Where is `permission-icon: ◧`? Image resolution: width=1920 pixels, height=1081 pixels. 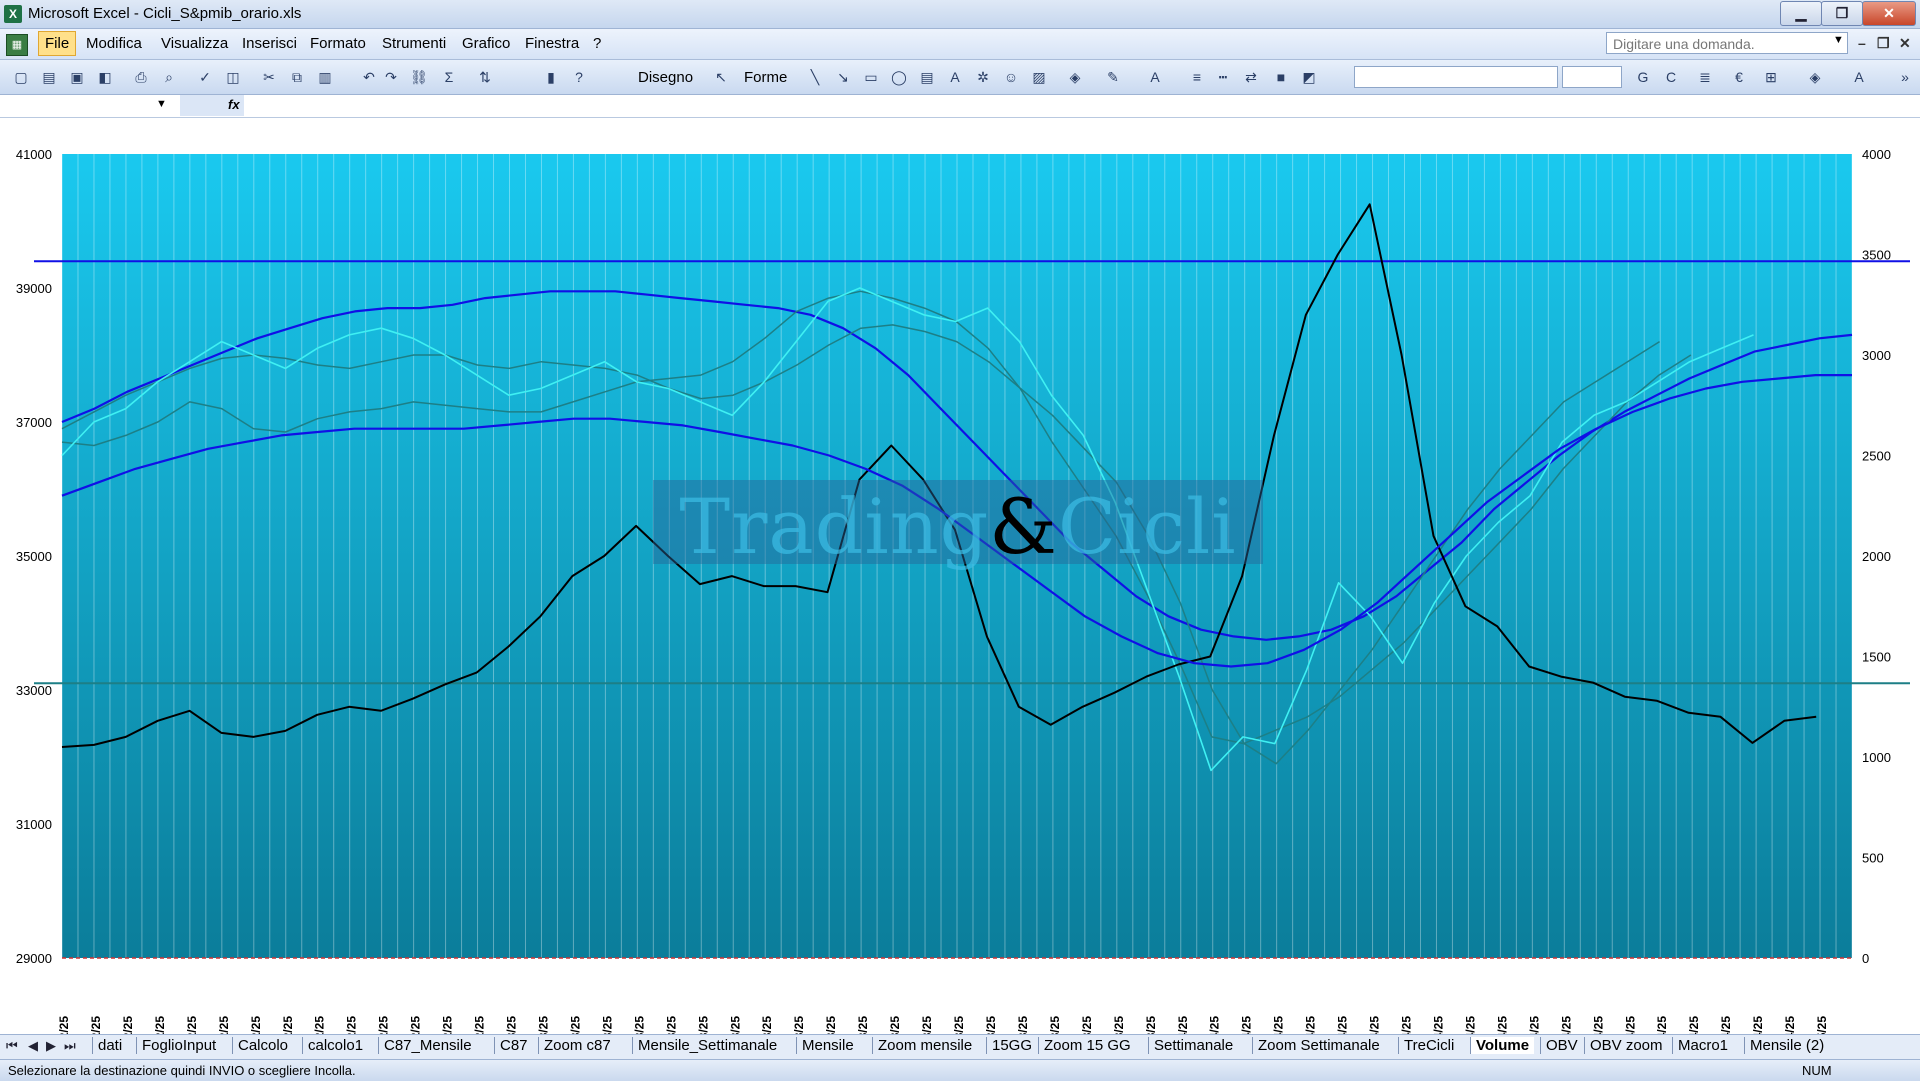 permission-icon: ◧ is located at coordinates (105, 77).